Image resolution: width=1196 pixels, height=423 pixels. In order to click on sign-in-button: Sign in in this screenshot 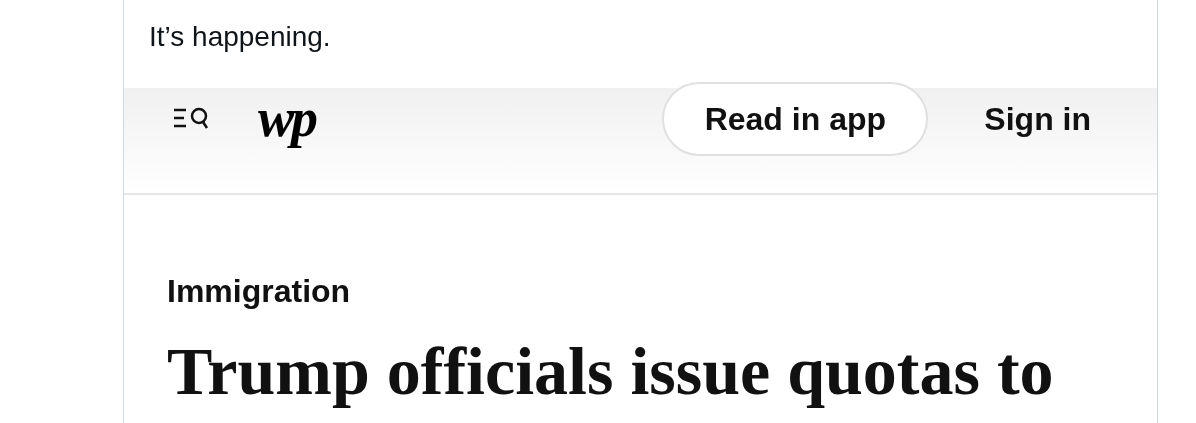, I will do `click(1037, 119)`.